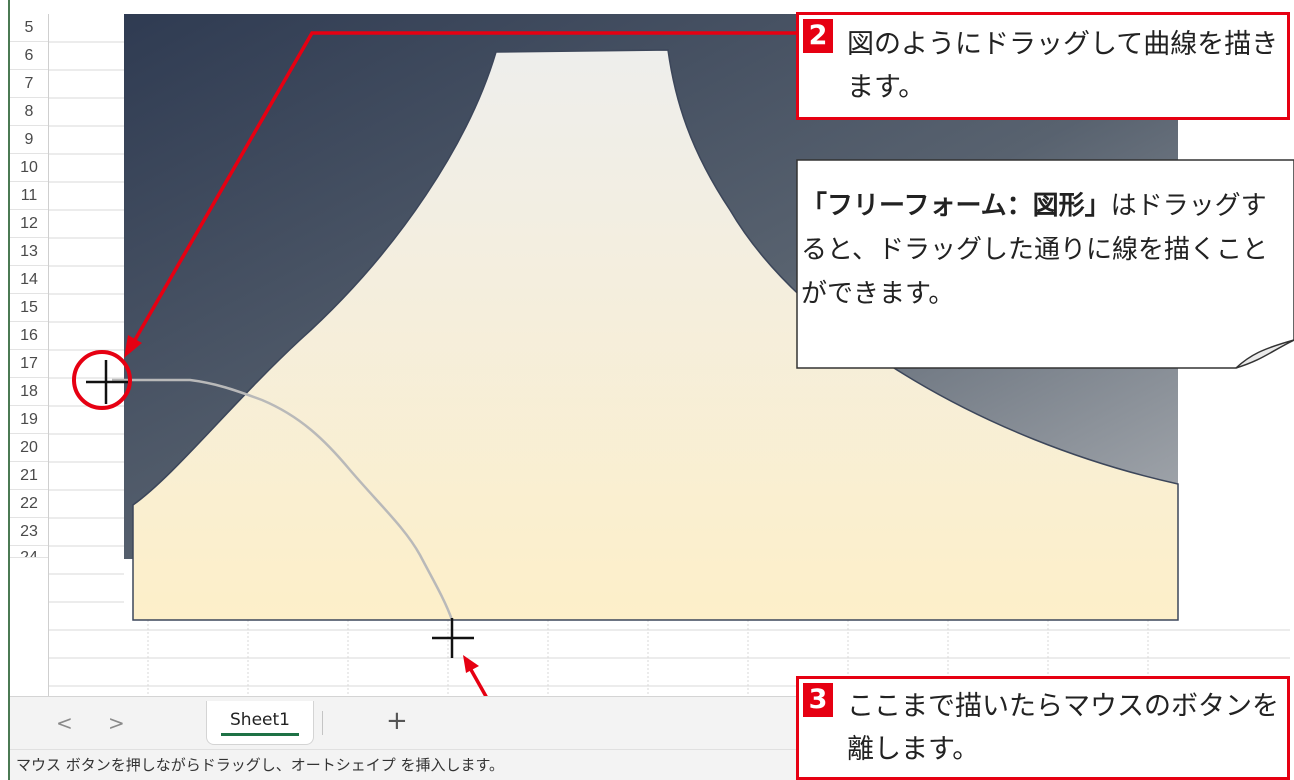  I want to click on row-number: 14, so click(29, 280).